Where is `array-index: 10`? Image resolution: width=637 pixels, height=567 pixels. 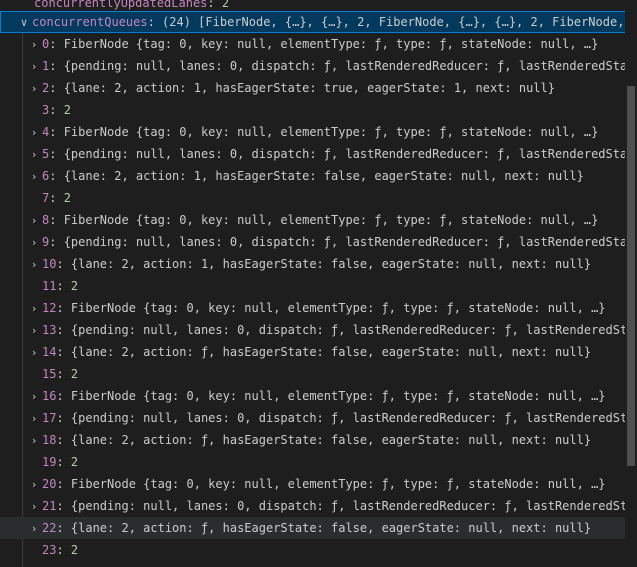
array-index: 10 is located at coordinates (49, 264).